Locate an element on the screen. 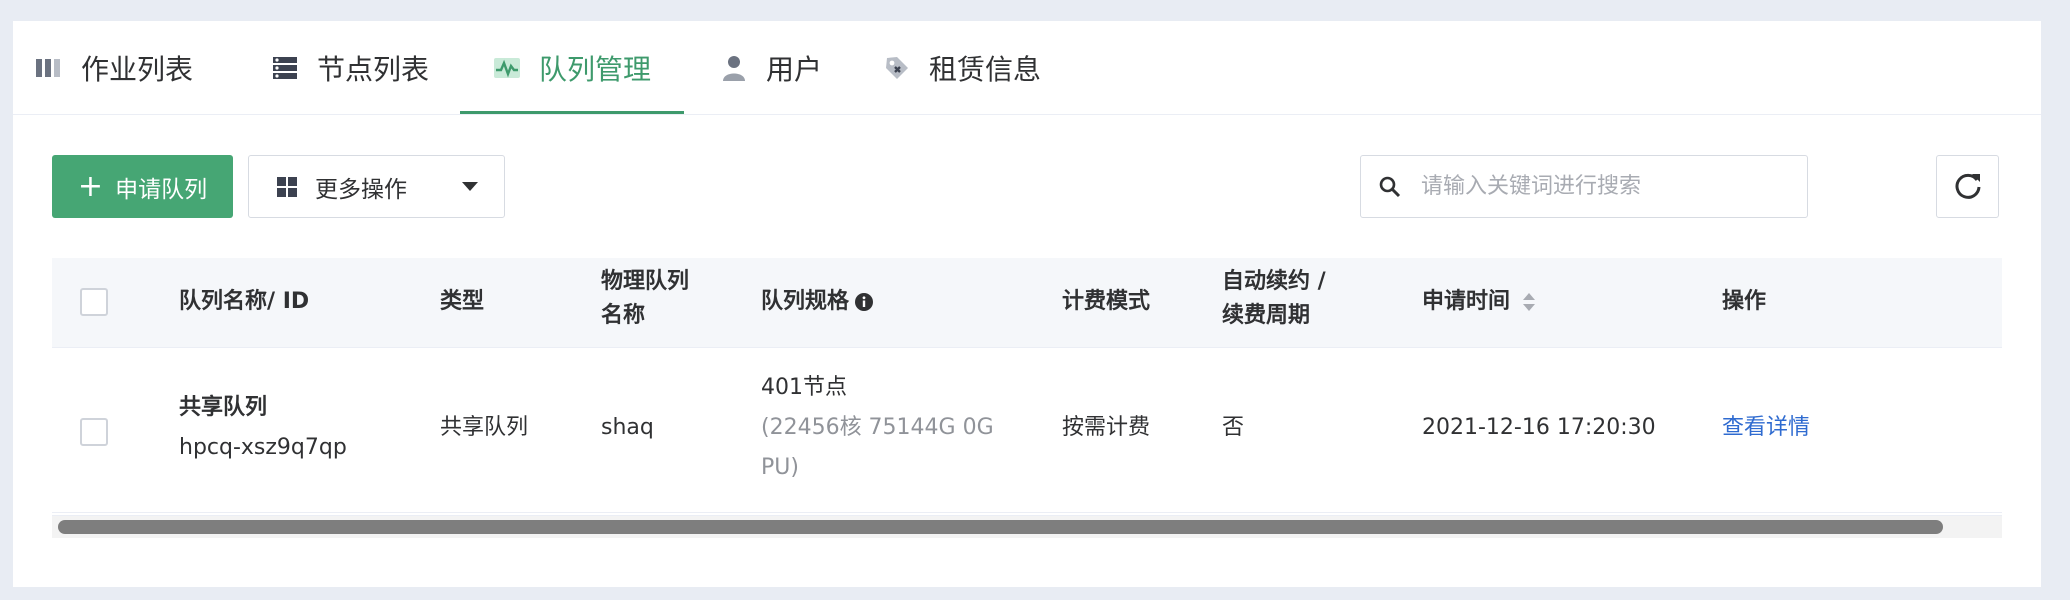  plus-icon: + is located at coordinates (90, 186).